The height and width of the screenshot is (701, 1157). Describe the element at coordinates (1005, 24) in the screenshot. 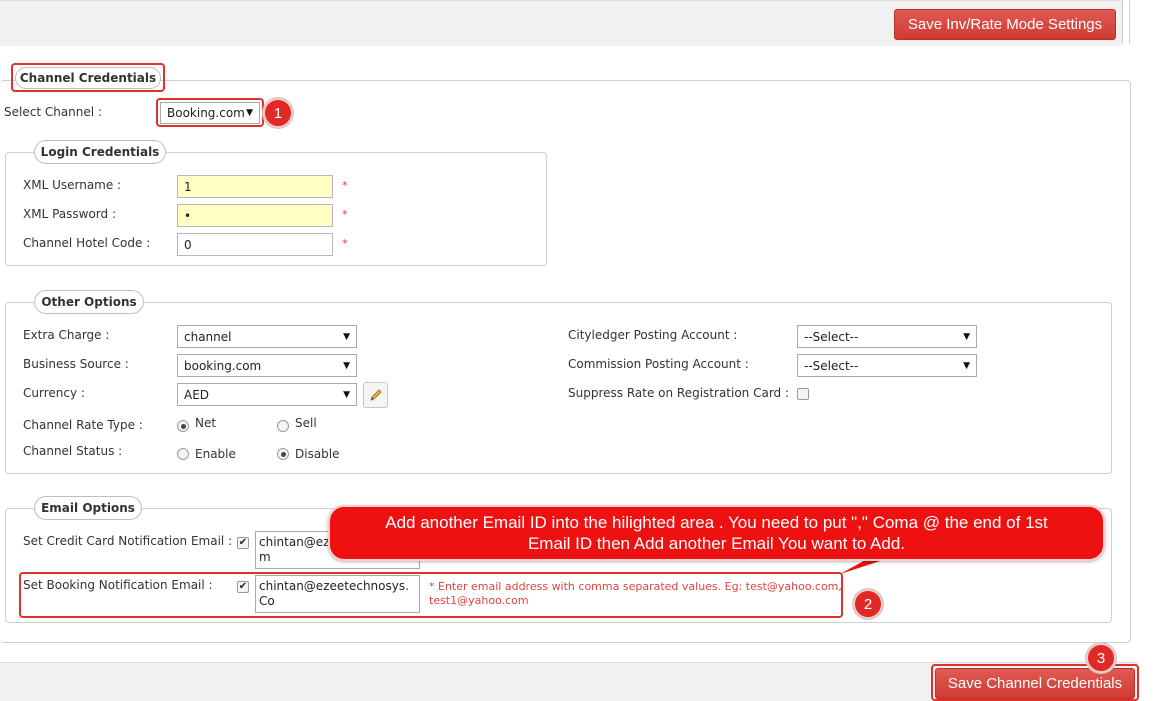

I see `save-inv-rate-mode-button: Save Inv/Rate Mode Settings` at that location.